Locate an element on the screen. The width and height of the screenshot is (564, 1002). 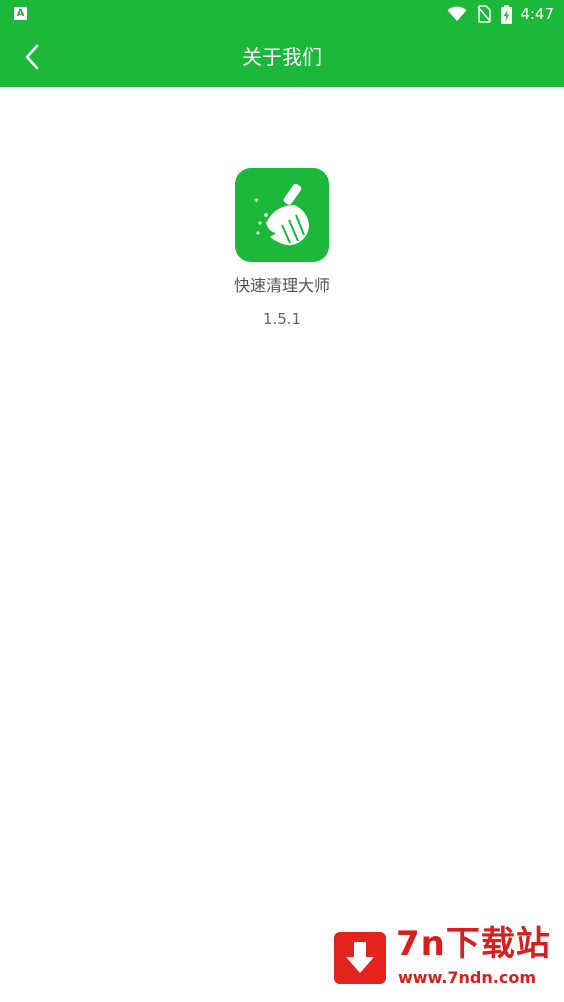
no-sim-icon is located at coordinates (484, 14).